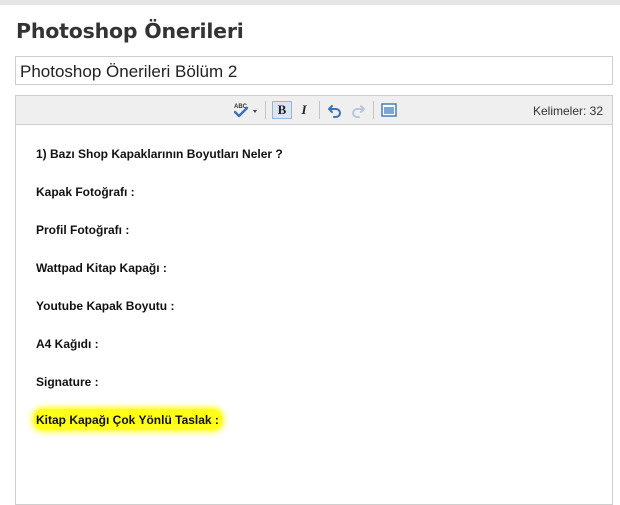 This screenshot has width=620, height=505. What do you see at coordinates (567, 111) in the screenshot?
I see `word-count: Kelimeler: 32` at bounding box center [567, 111].